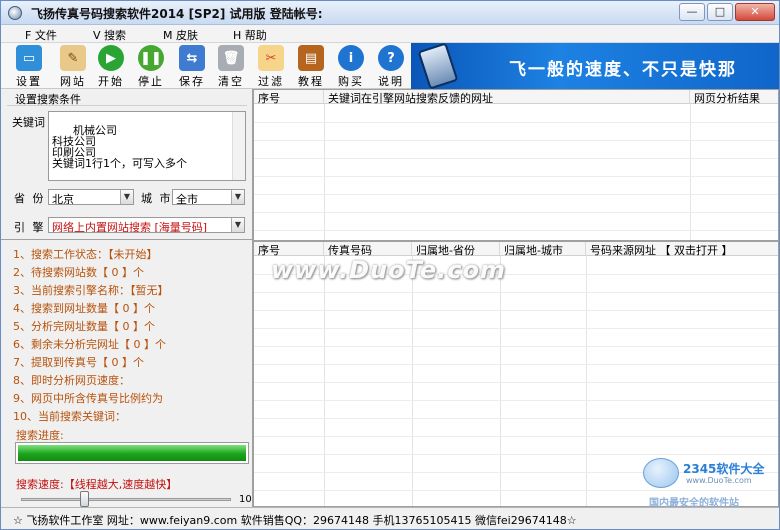 The width and height of the screenshot is (780, 530). I want to click on column-header: 归属地-省份, so click(456, 249).